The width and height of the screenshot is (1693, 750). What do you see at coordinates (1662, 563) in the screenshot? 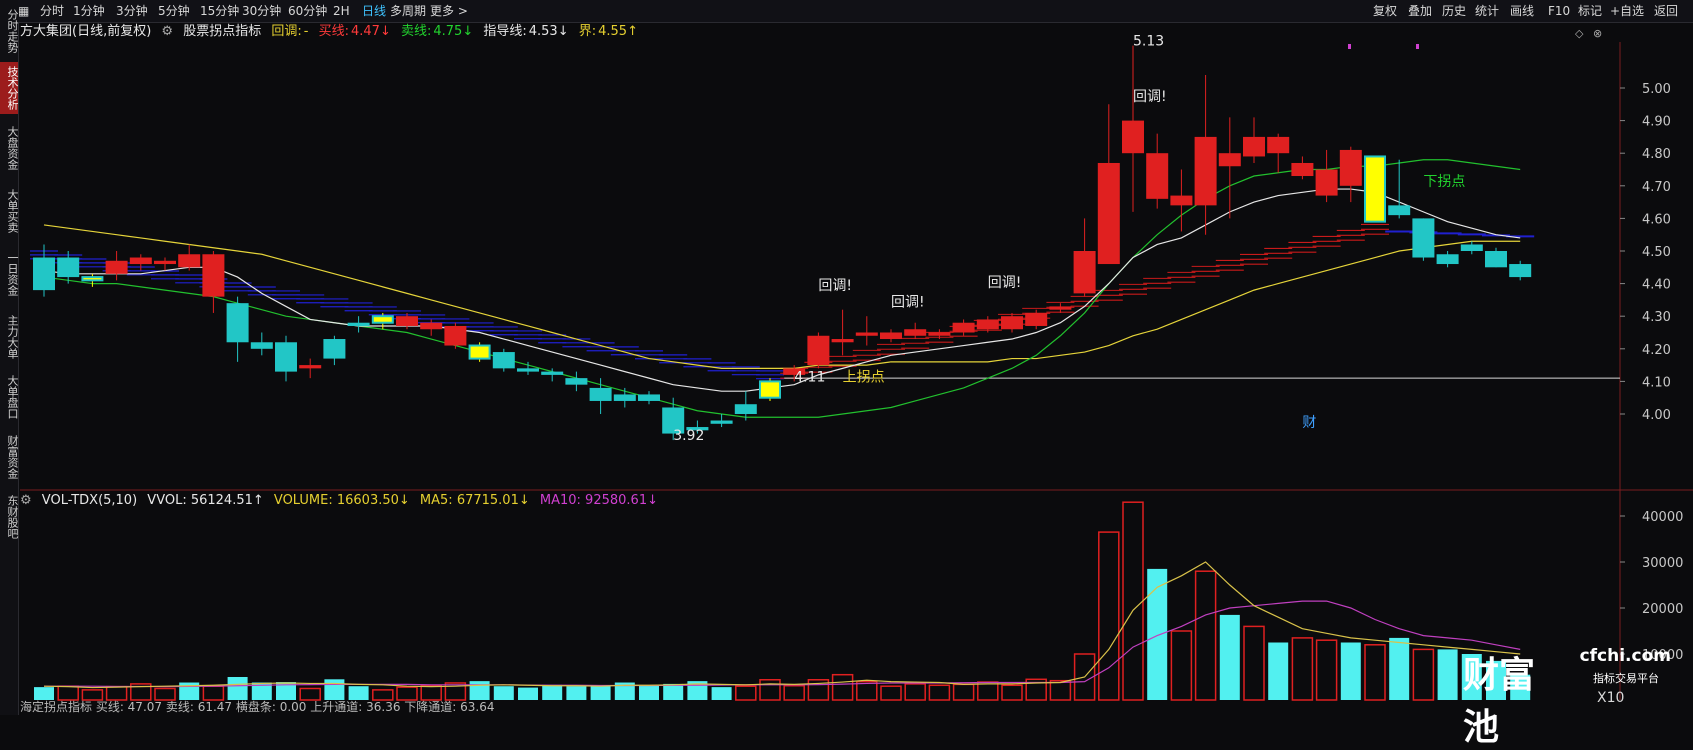
I see `vol-tick-label-2: 30000` at bounding box center [1662, 563].